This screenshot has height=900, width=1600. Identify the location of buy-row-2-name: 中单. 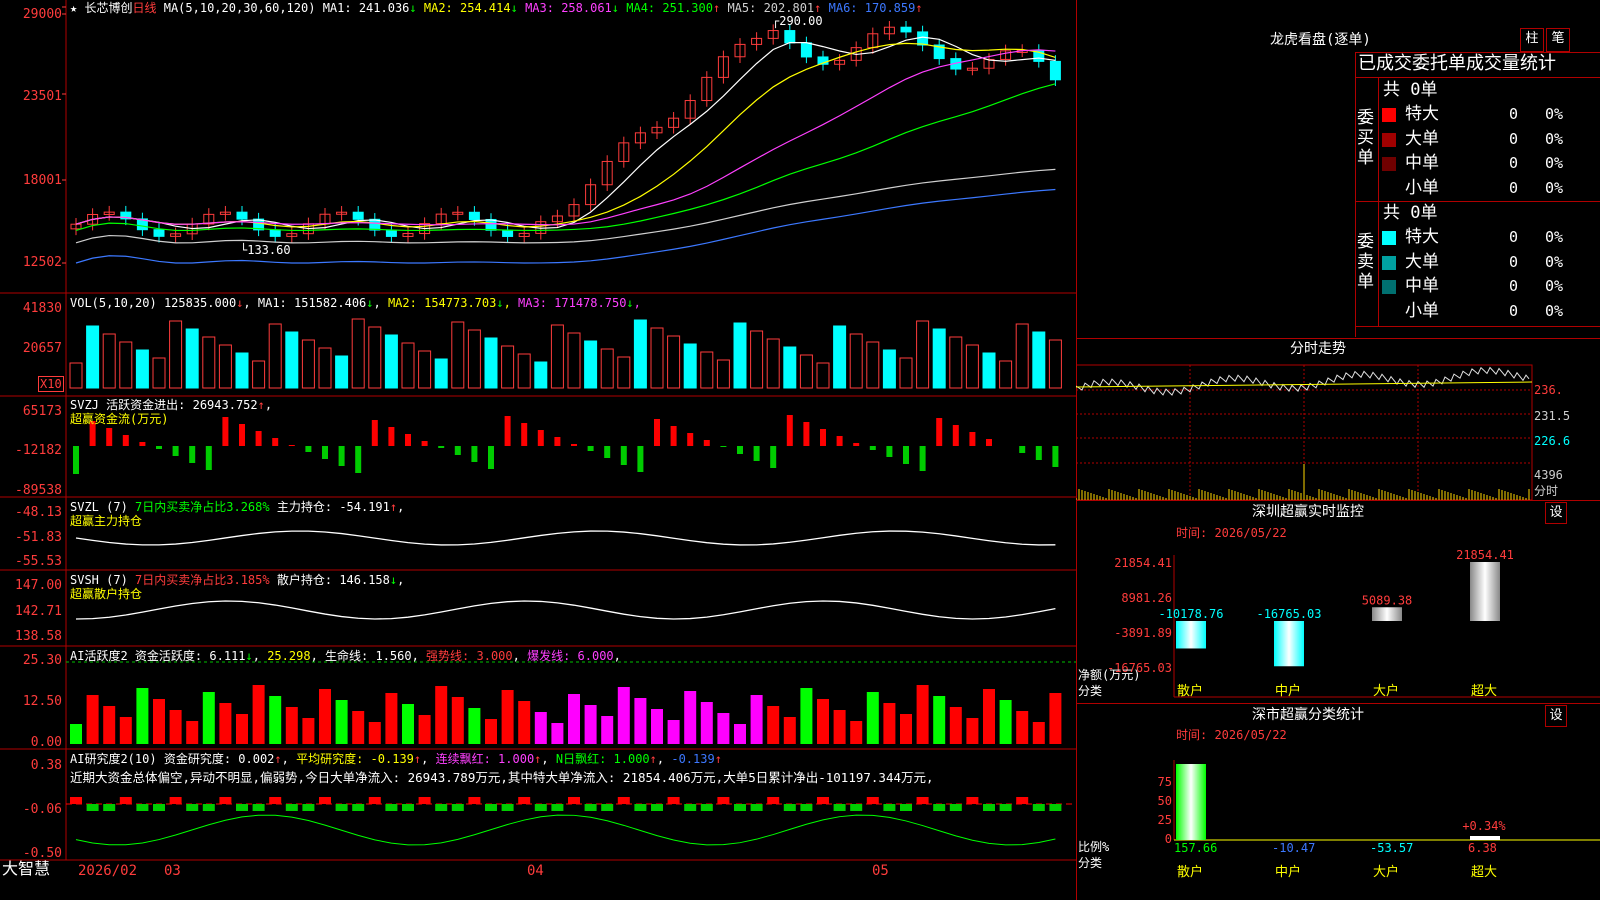
(1422, 163).